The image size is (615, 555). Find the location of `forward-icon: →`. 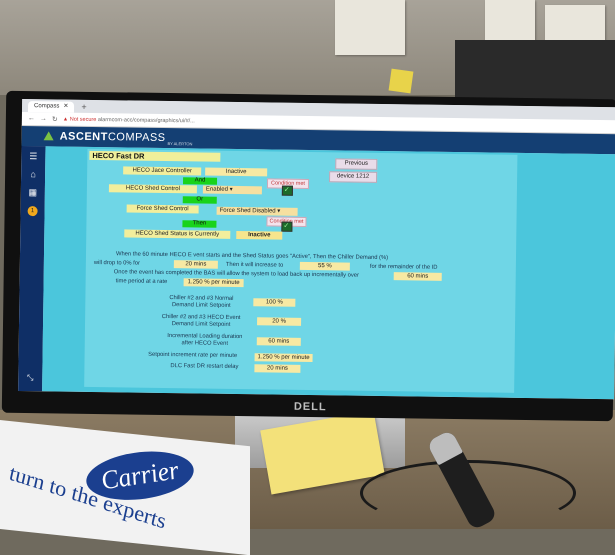

forward-icon: → is located at coordinates (43, 118).